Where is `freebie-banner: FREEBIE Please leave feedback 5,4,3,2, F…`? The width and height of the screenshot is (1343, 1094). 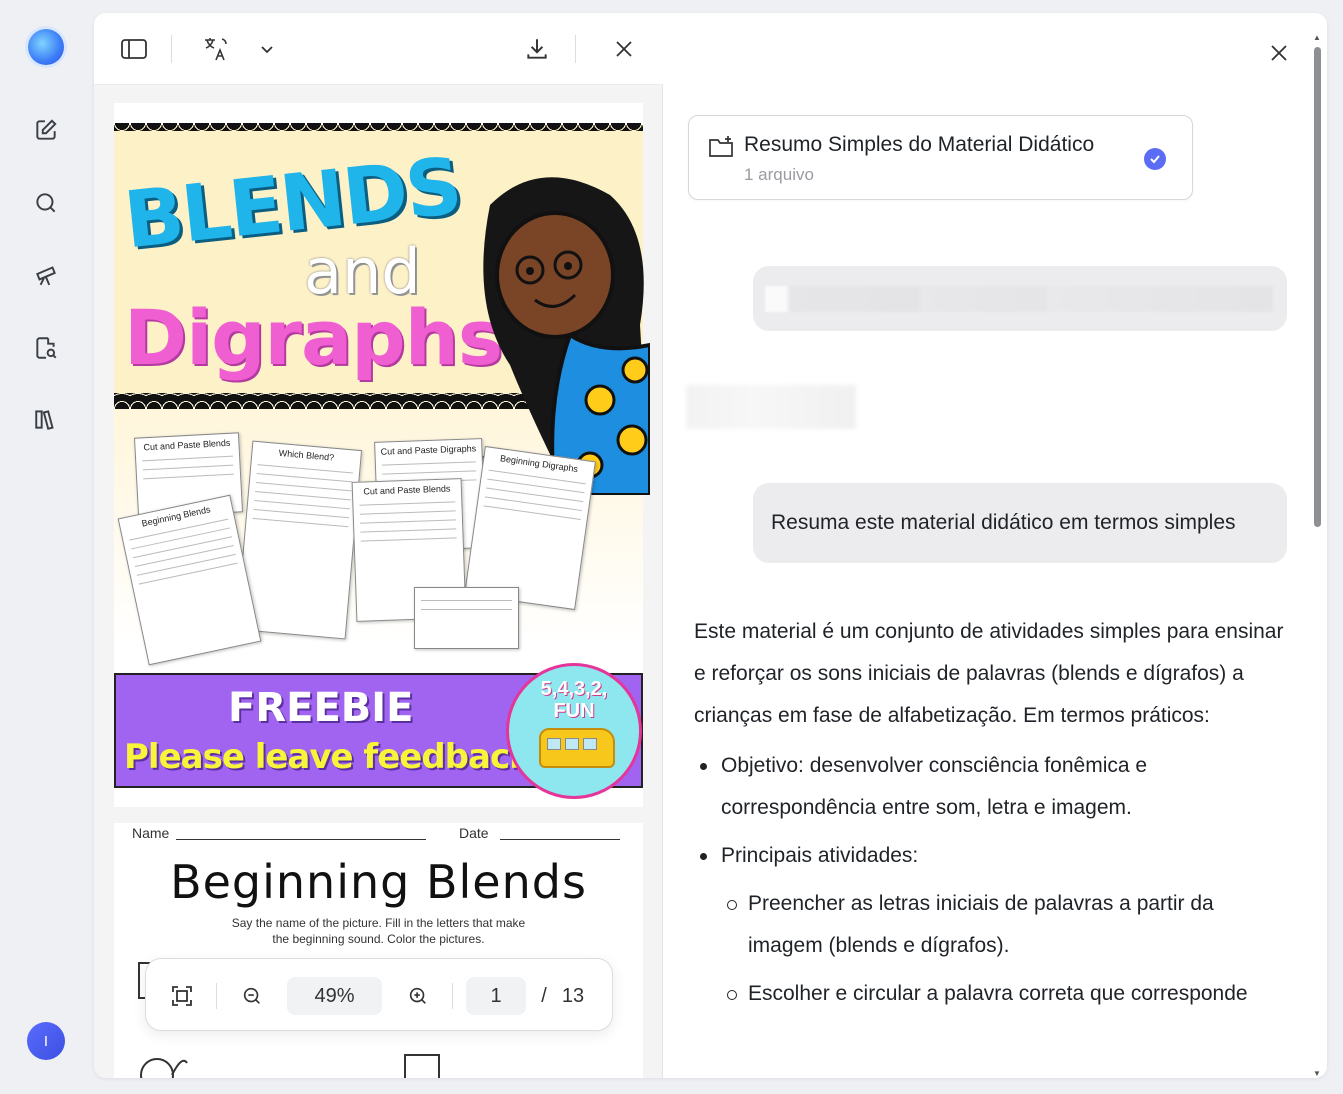 freebie-banner: FREEBIE Please leave feedback 5,4,3,2, F… is located at coordinates (378, 731).